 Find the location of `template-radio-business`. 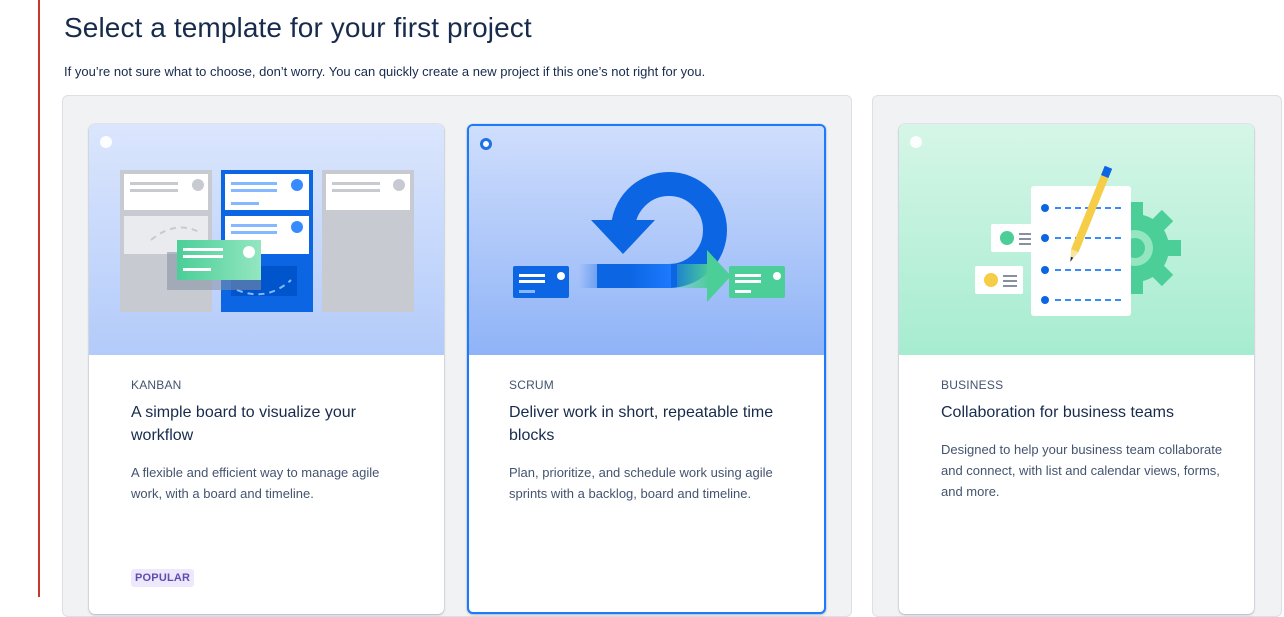

template-radio-business is located at coordinates (916, 142).